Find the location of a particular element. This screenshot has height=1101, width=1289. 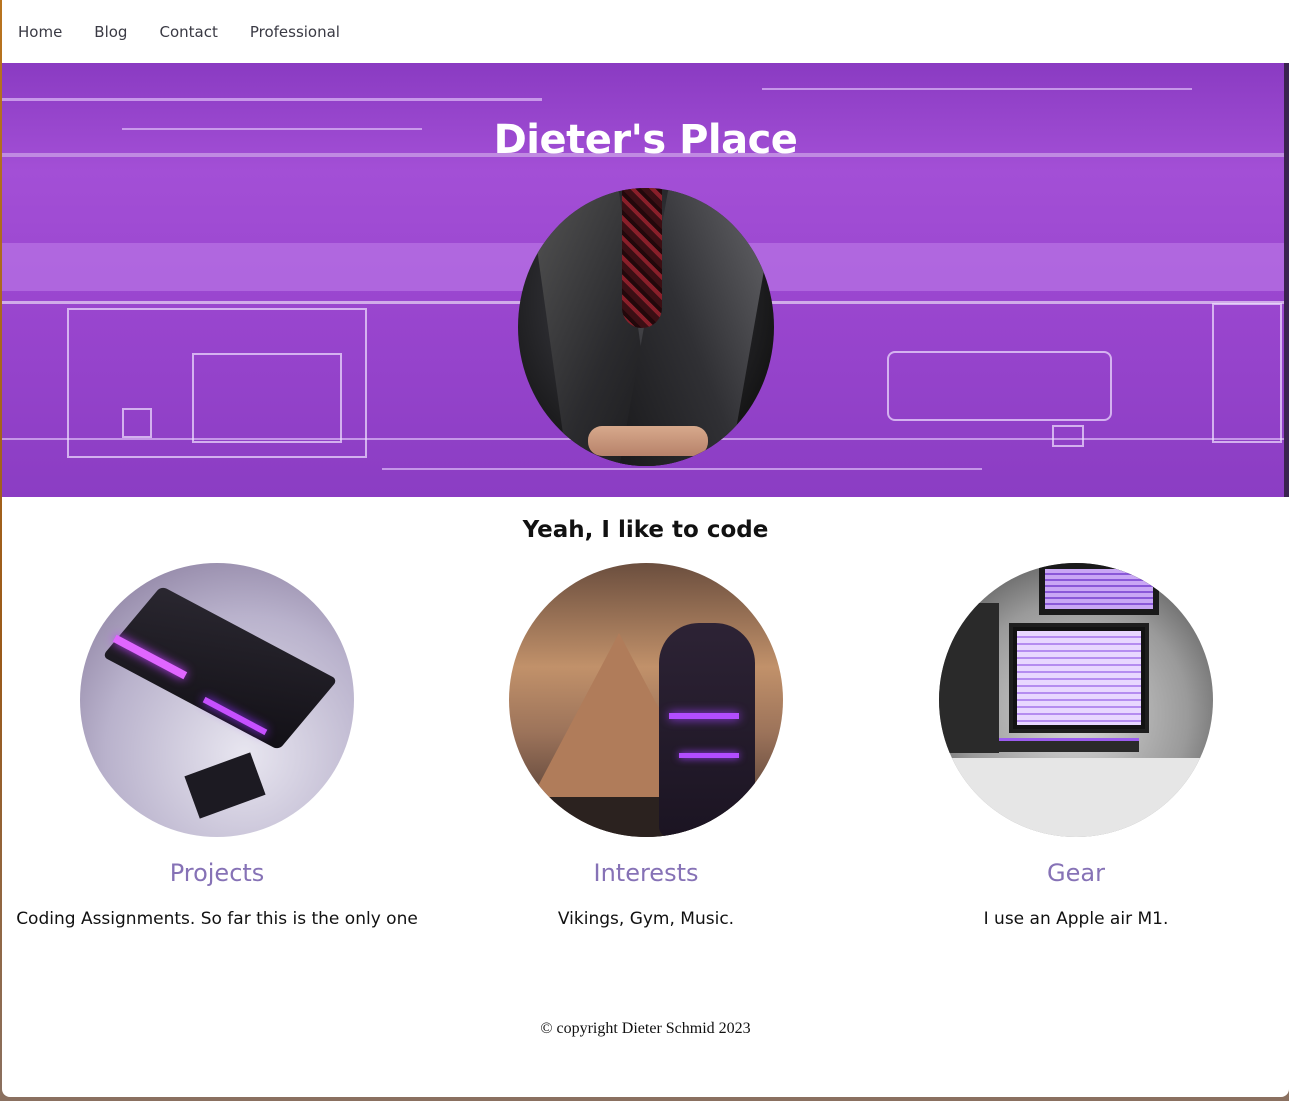

profile-avatar is located at coordinates (646, 327).